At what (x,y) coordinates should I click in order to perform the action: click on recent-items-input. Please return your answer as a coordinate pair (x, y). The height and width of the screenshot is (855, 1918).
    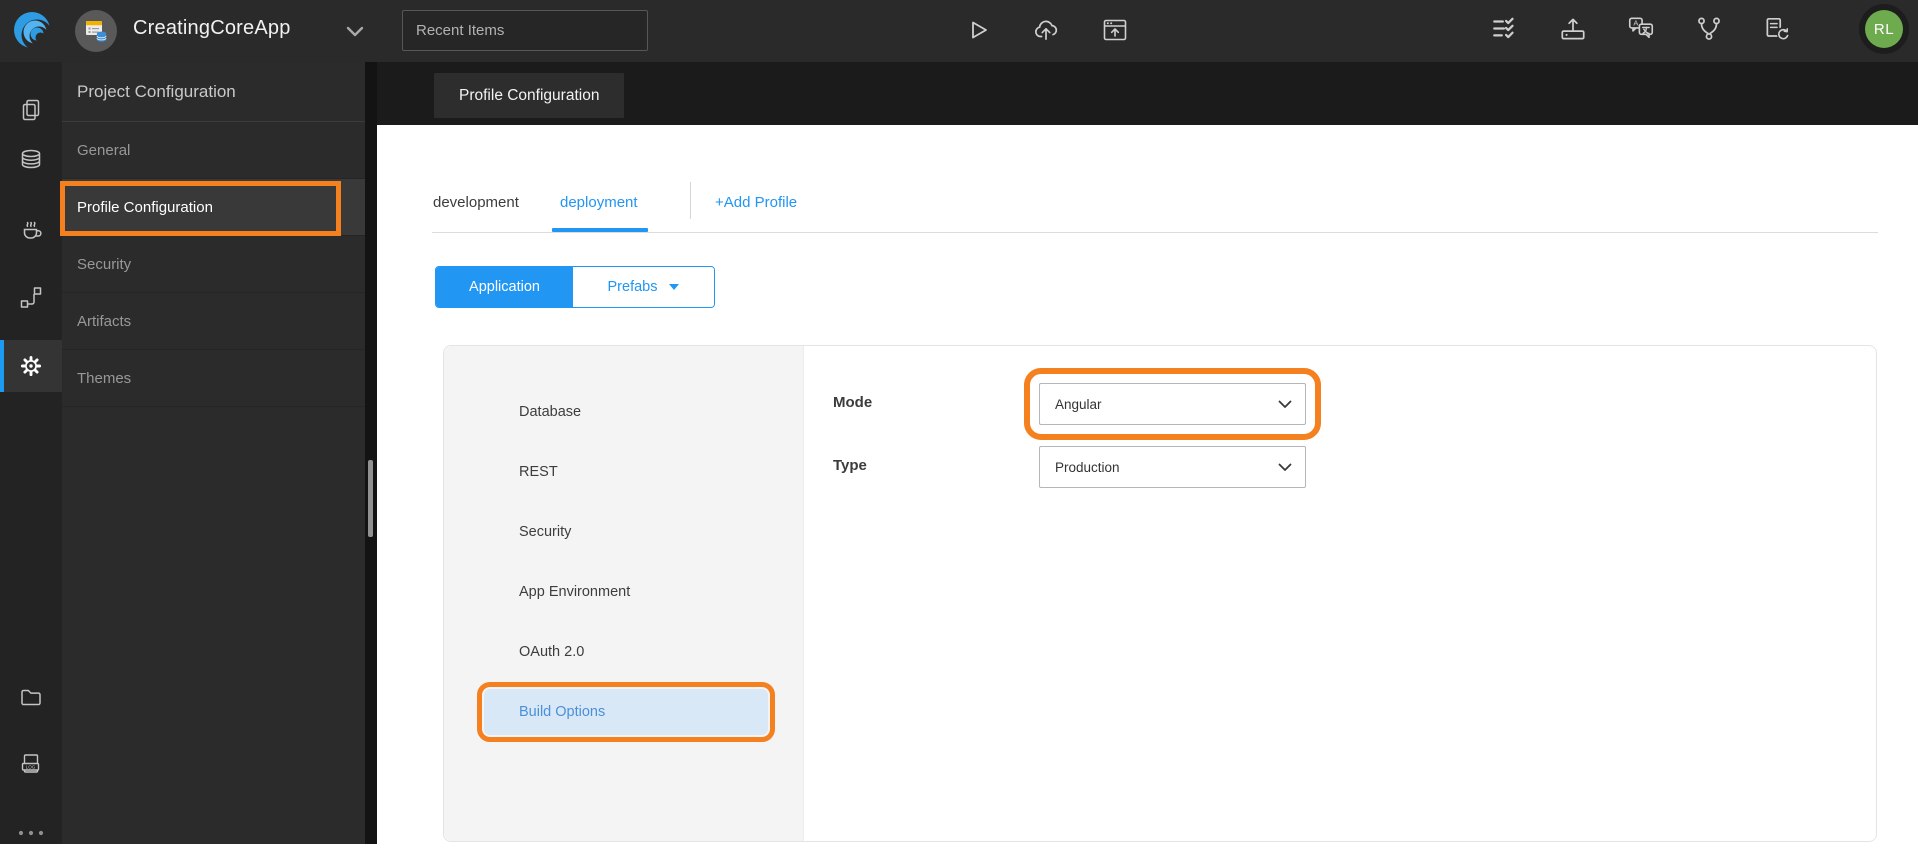
    Looking at the image, I should click on (525, 30).